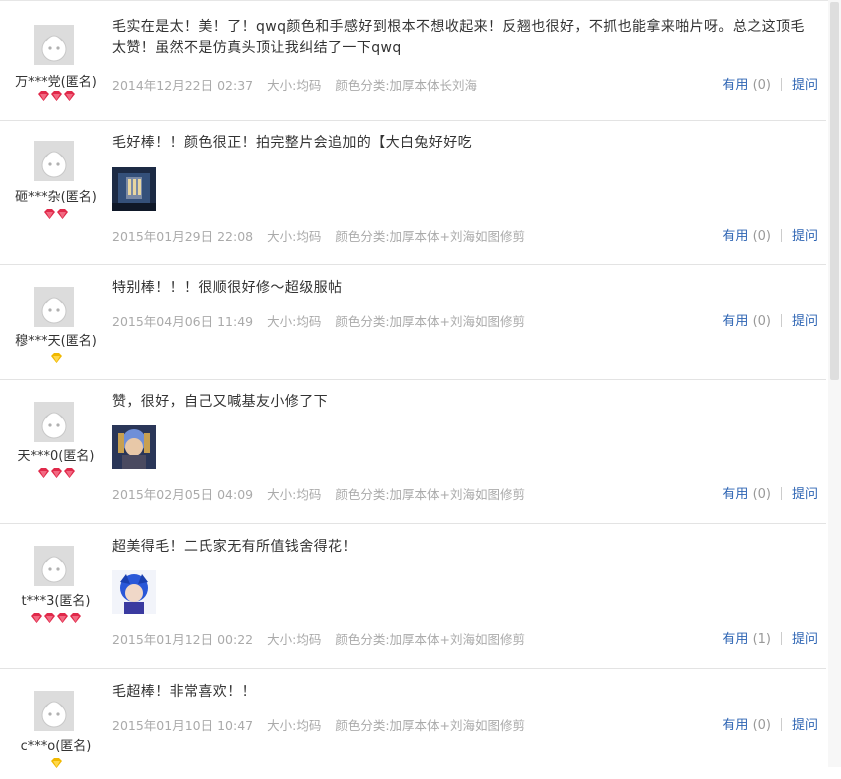 This screenshot has height=779, width=841. I want to click on review-date: 2015年04月06日 11:49, so click(183, 321).